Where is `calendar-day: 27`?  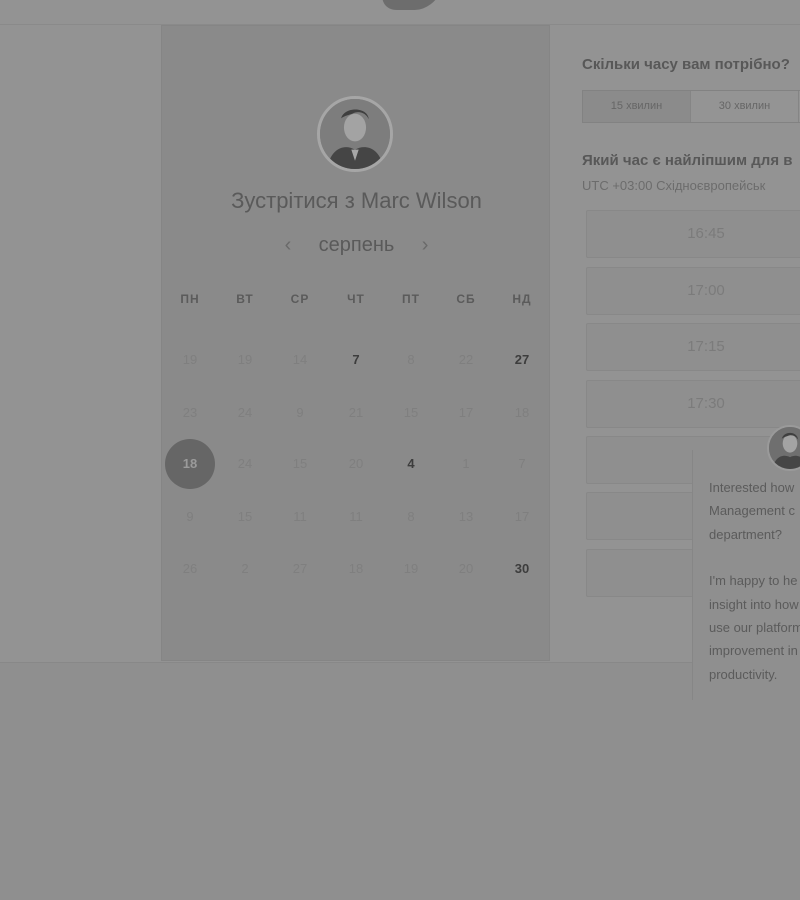 calendar-day: 27 is located at coordinates (300, 568).